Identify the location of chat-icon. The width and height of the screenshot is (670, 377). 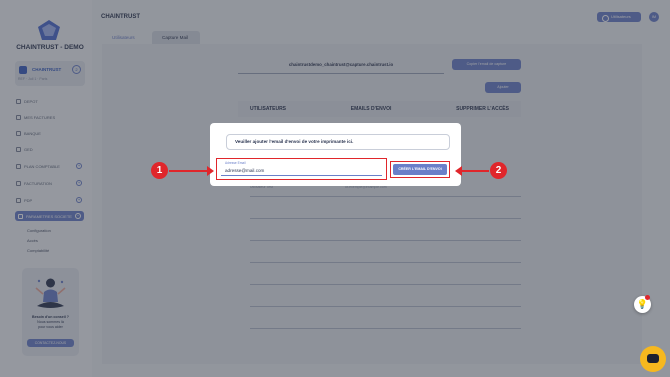
(653, 358).